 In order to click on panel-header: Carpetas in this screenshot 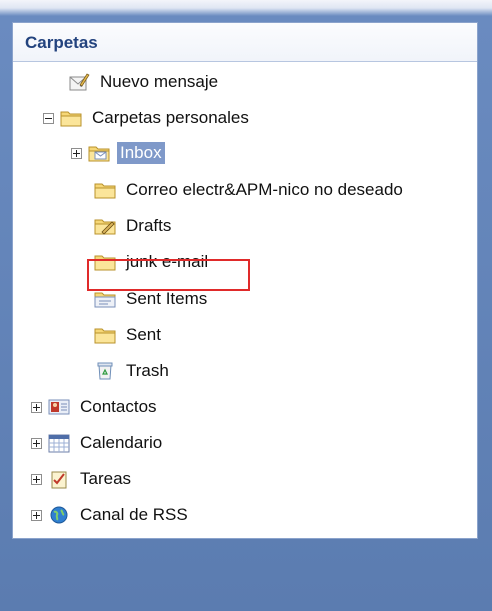, I will do `click(245, 42)`.